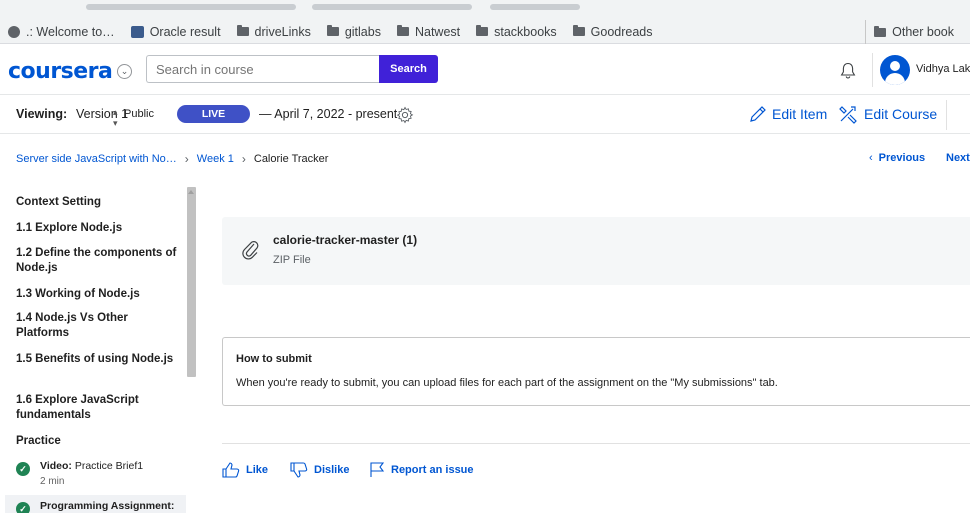  Describe the element at coordinates (299, 470) in the screenshot. I see `thumbs-down-icon` at that location.